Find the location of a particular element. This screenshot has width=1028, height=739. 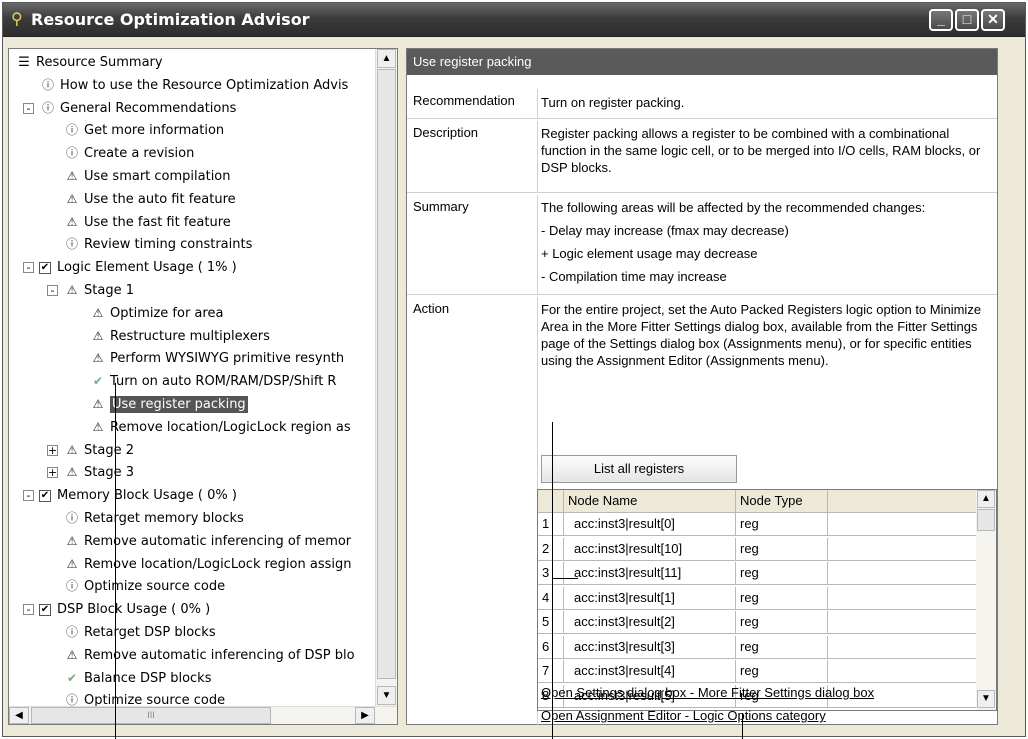

tree-item: ⚠ Use the fast fit feature is located at coordinates (147, 222).